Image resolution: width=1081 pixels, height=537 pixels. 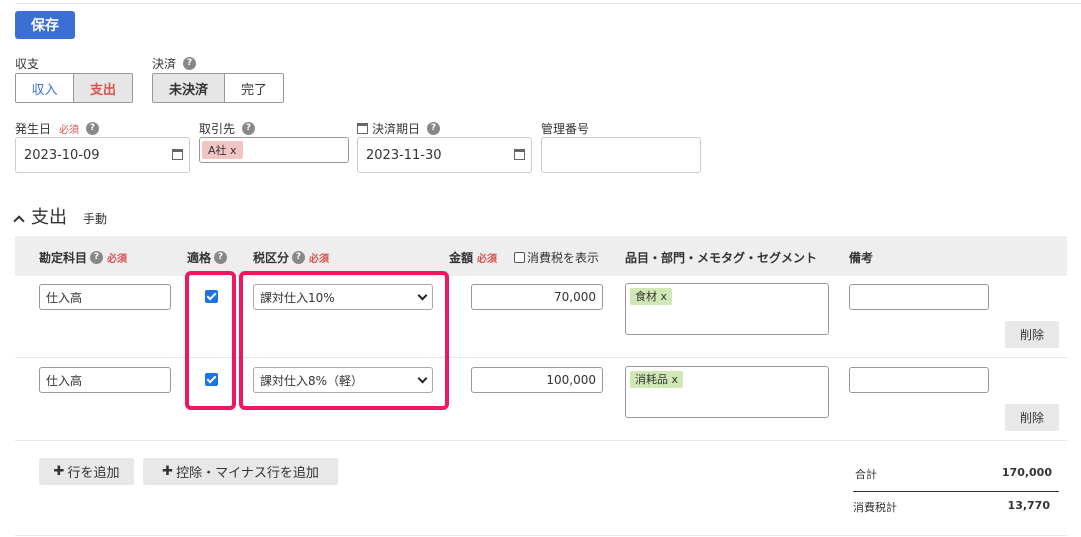 What do you see at coordinates (956, 491) in the screenshot?
I see `summary-divider` at bounding box center [956, 491].